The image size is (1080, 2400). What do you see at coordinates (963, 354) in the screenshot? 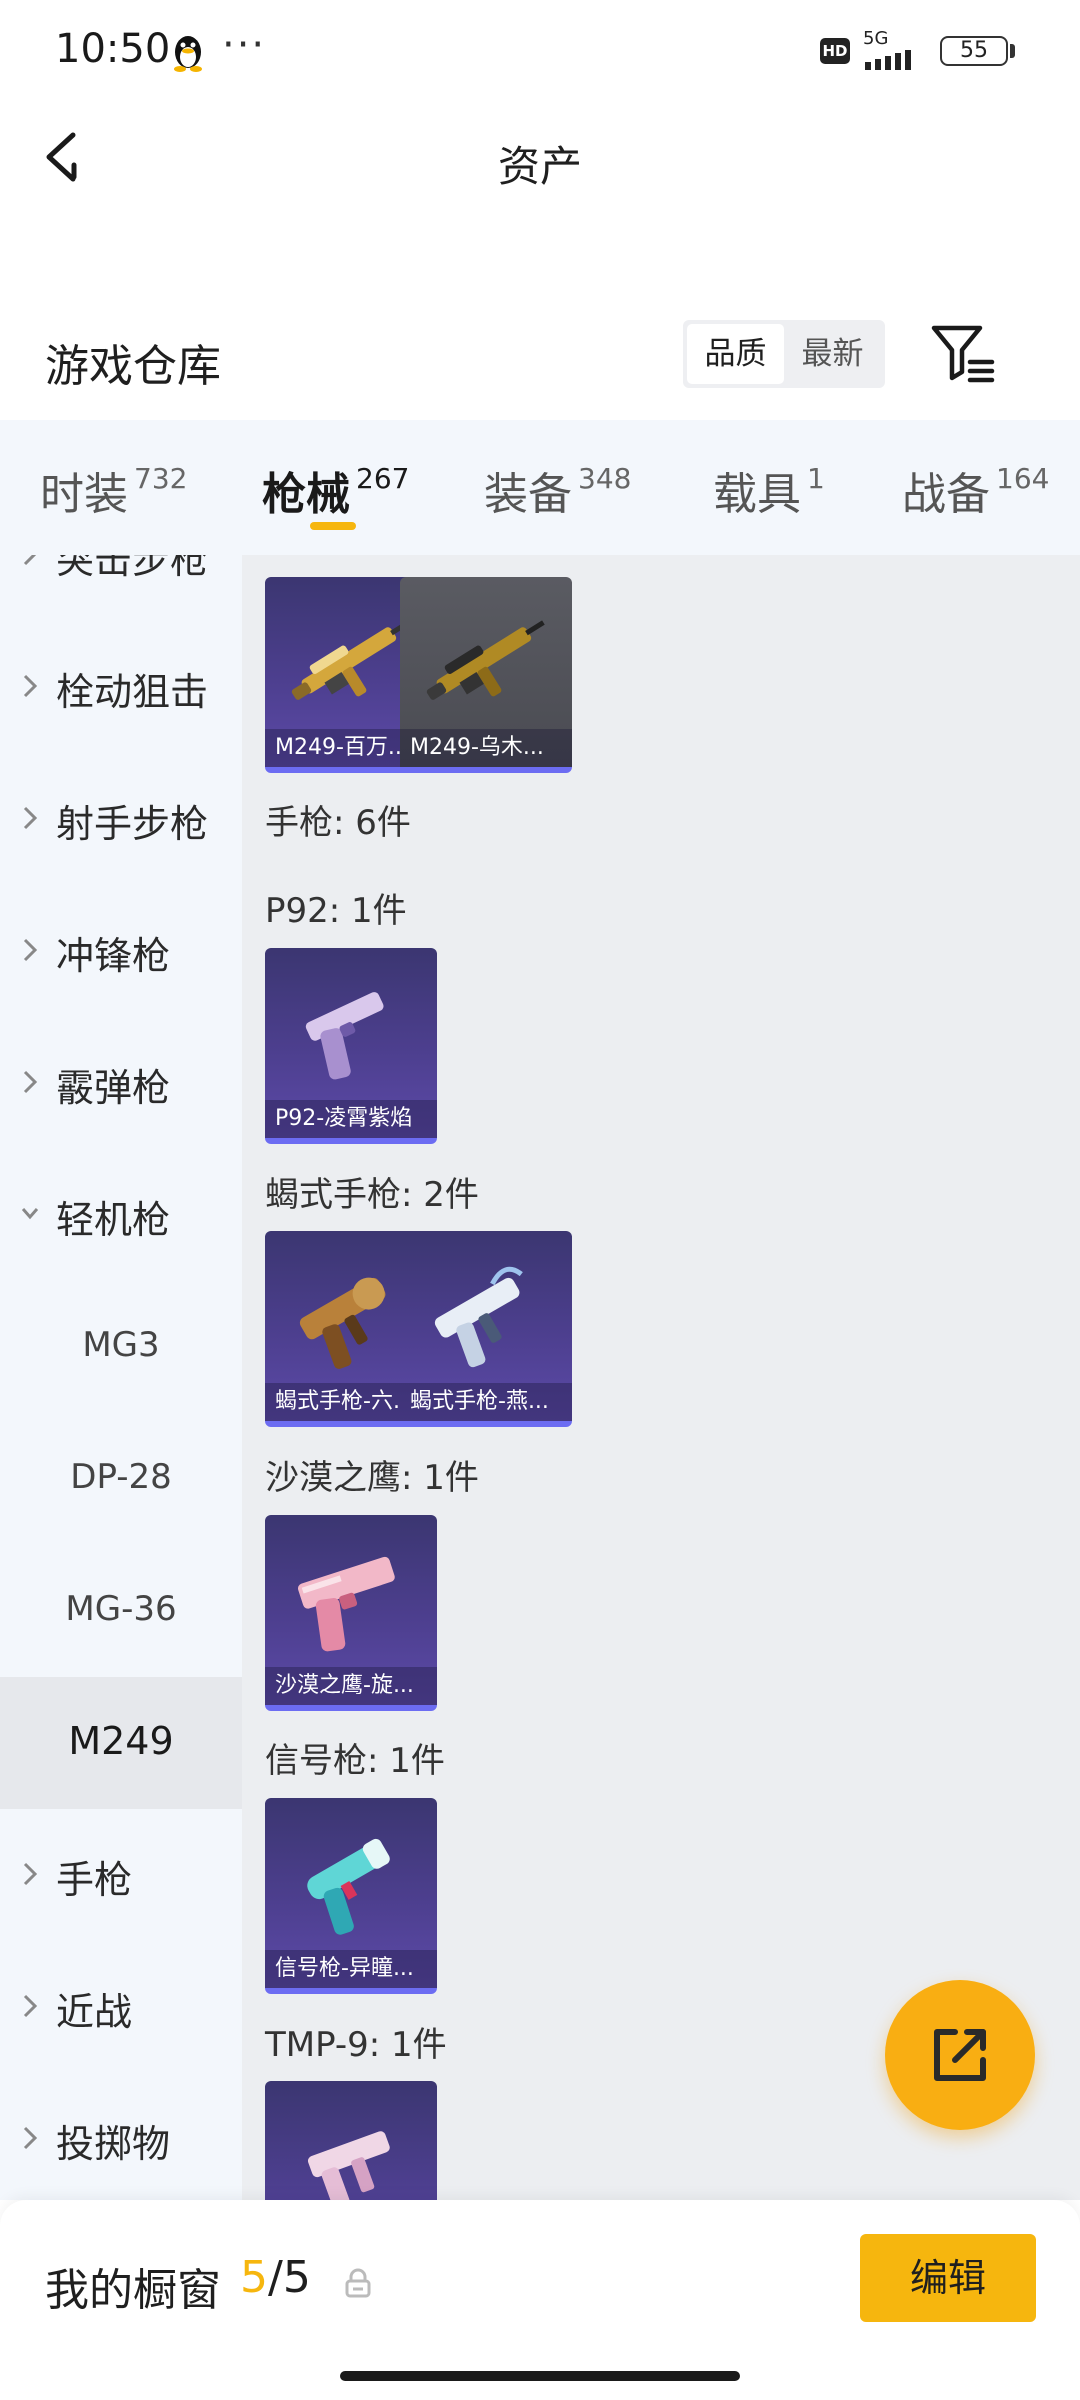
I see `filter-icon` at bounding box center [963, 354].